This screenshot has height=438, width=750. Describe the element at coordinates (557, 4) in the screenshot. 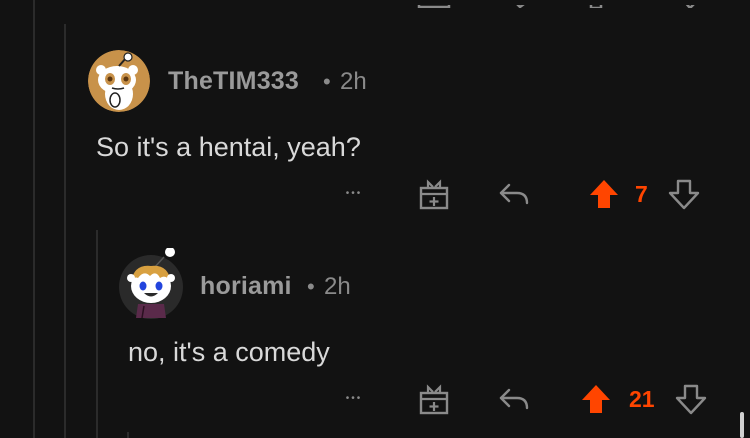

I see `previous-actions-icons` at that location.